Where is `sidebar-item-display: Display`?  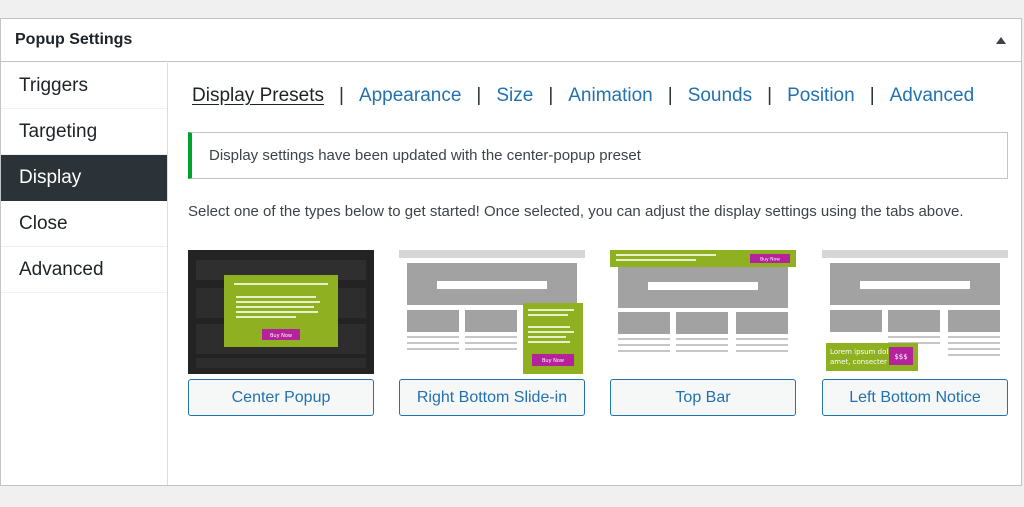 sidebar-item-display: Display is located at coordinates (84, 178).